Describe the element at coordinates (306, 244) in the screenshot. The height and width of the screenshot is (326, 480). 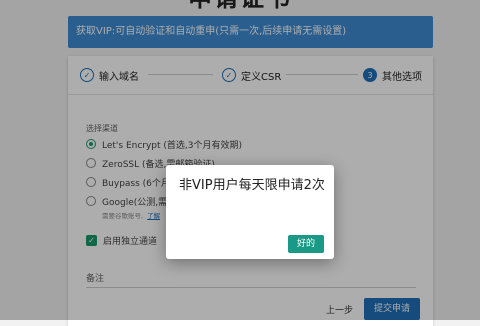
I see `ok-button: 好的` at that location.